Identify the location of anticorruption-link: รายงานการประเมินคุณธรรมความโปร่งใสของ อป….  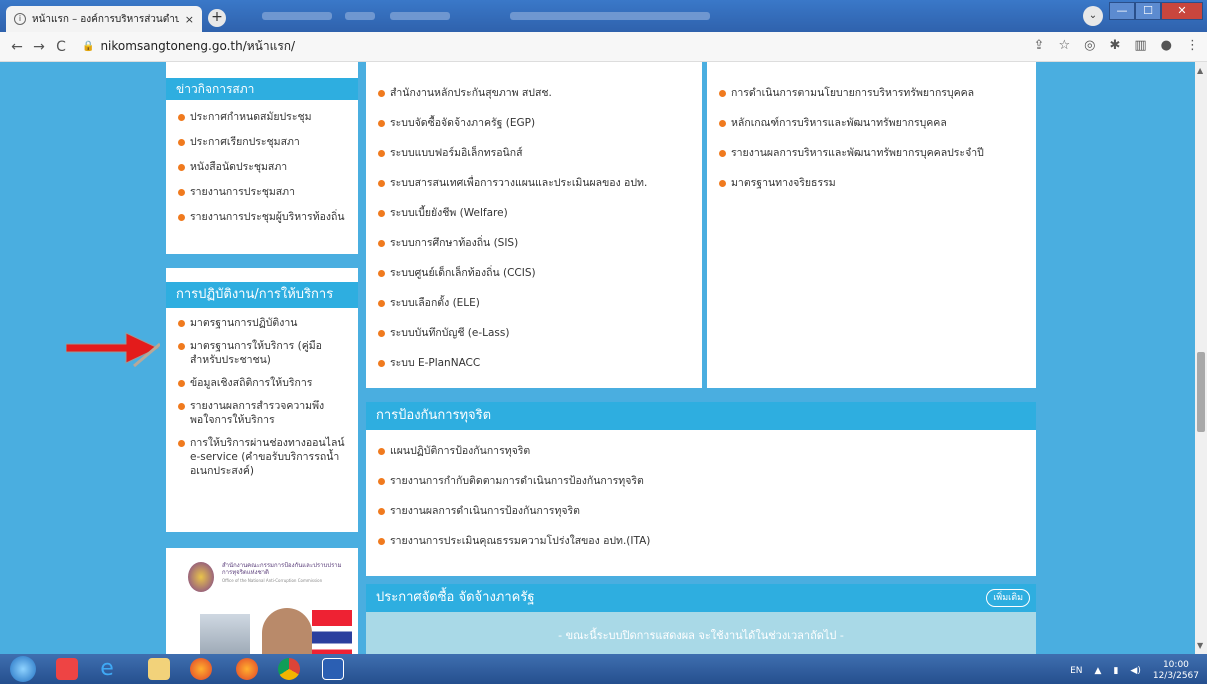
(701, 541).